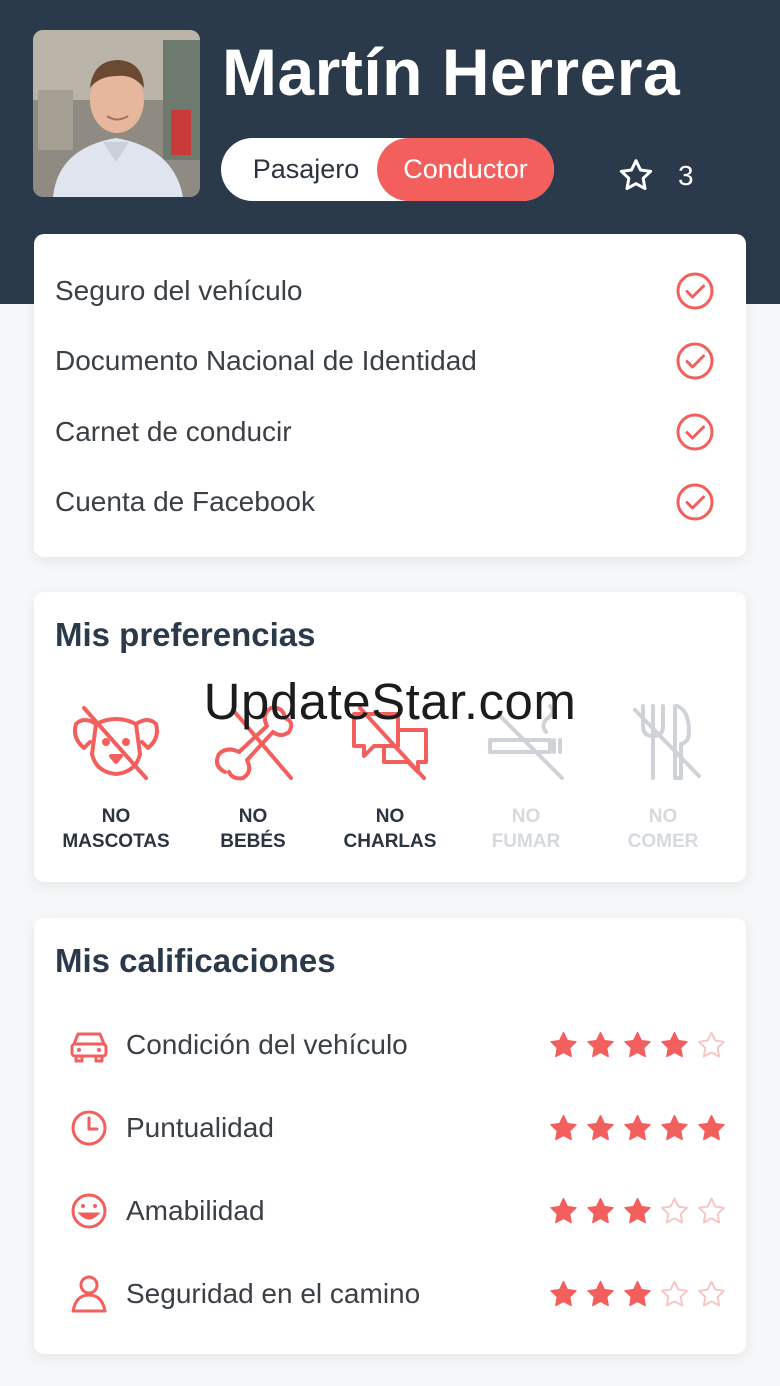 The width and height of the screenshot is (780, 1386). What do you see at coordinates (385, 432) in the screenshot?
I see `verification-item: Carnet de conducir` at bounding box center [385, 432].